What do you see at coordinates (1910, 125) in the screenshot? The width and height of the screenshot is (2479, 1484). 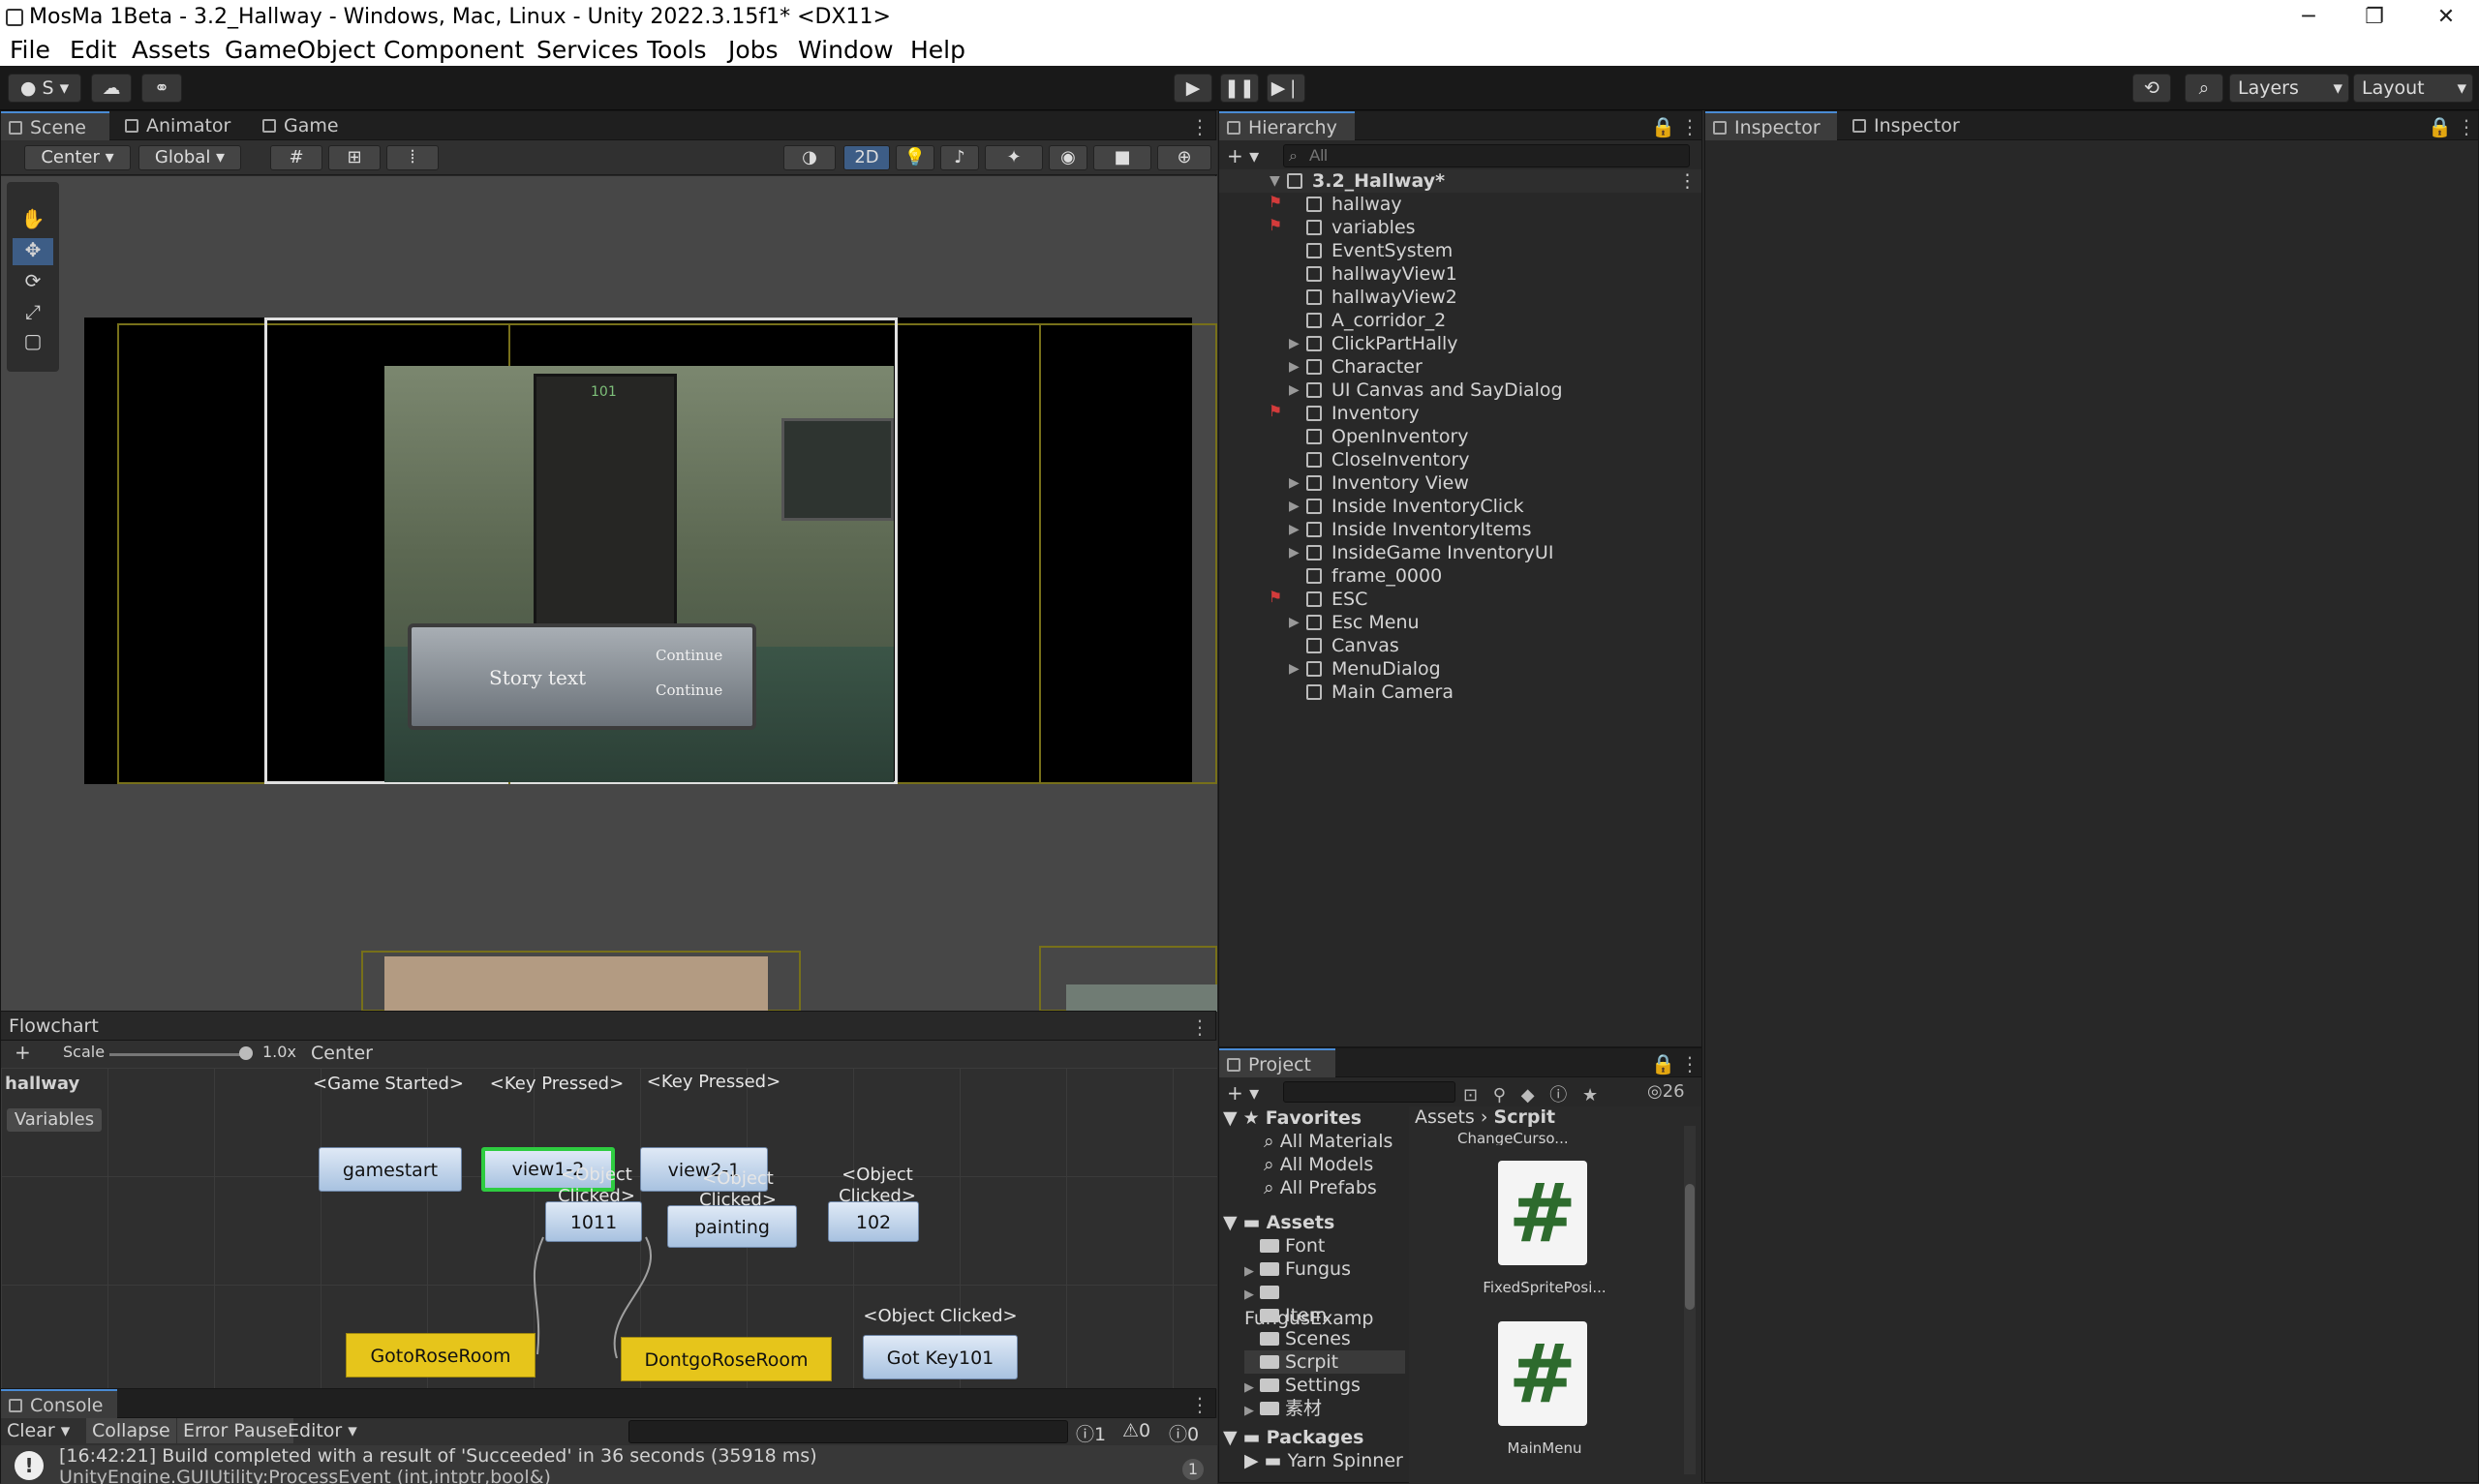 I see `tab-inspector-2: Inspector` at bounding box center [1910, 125].